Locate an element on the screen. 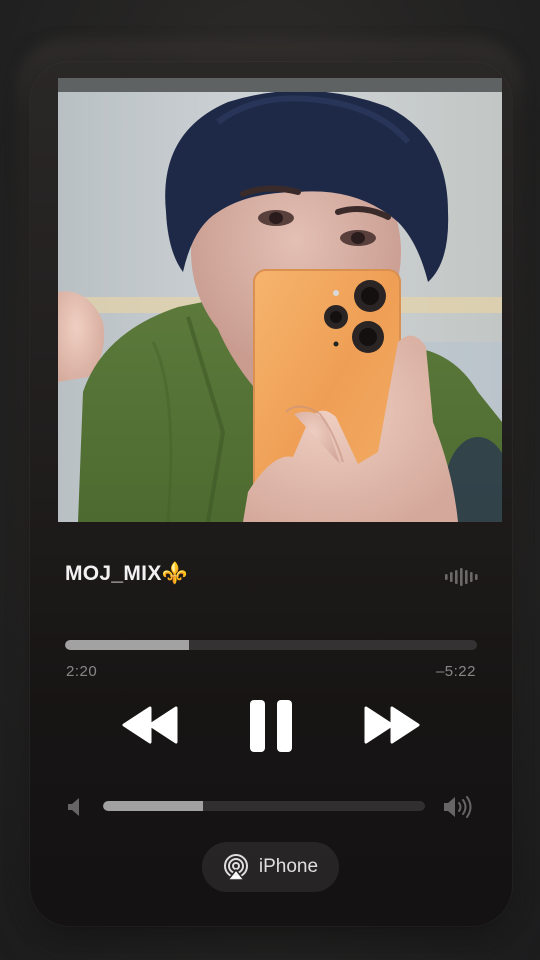  speaker-high-icon is located at coordinates (458, 807).